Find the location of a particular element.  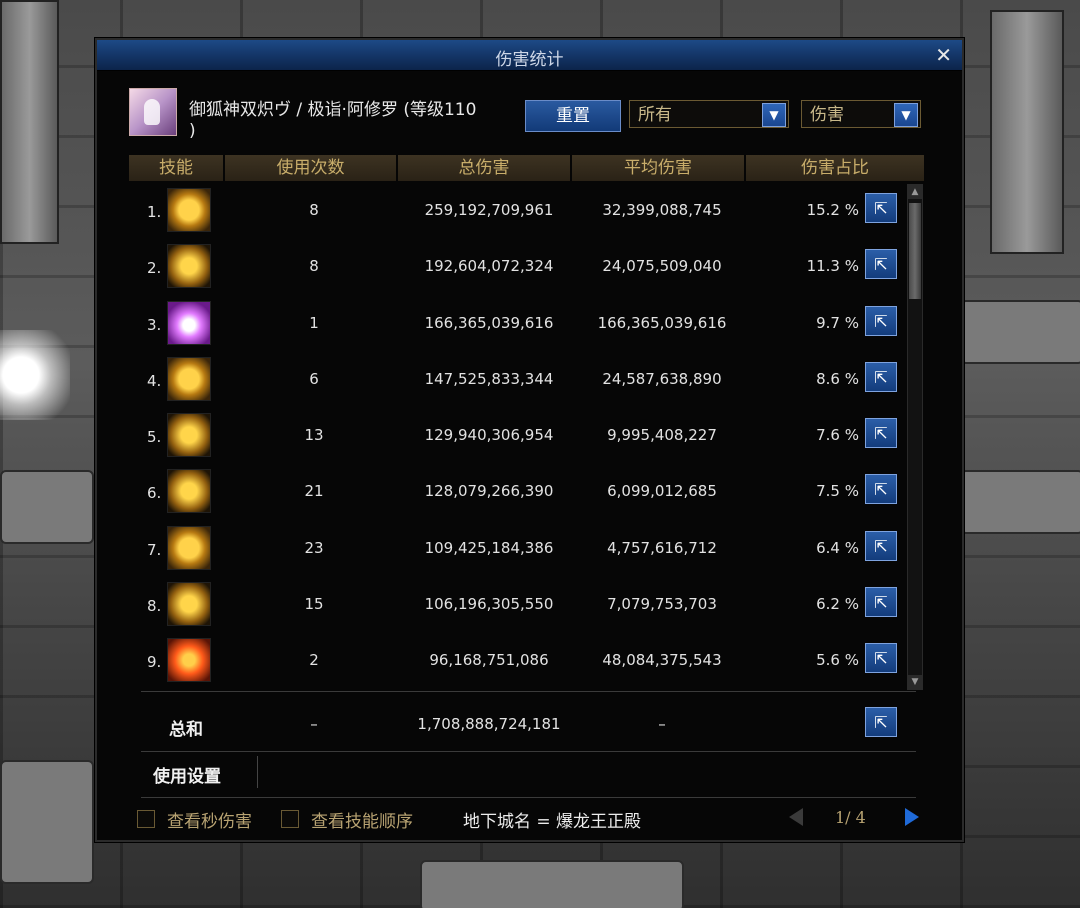

close-icon: ✕ is located at coordinates (943, 55).